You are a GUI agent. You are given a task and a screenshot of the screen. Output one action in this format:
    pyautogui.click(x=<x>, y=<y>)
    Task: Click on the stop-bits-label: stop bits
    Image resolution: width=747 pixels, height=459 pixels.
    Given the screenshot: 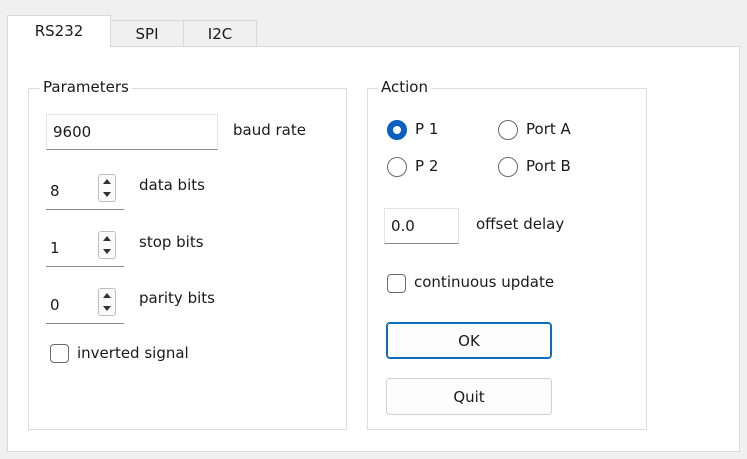 What is the action you would take?
    pyautogui.click(x=171, y=242)
    